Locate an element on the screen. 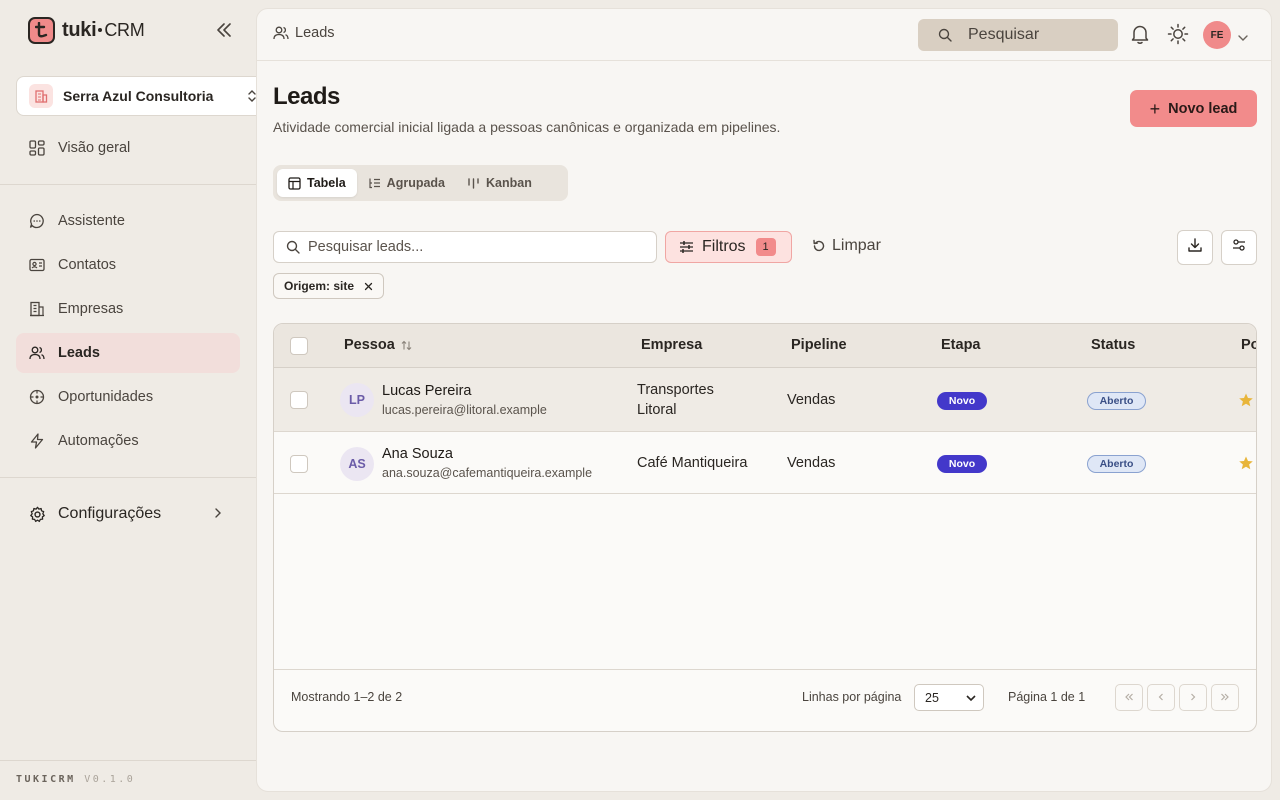  reset-icon is located at coordinates (819, 246).